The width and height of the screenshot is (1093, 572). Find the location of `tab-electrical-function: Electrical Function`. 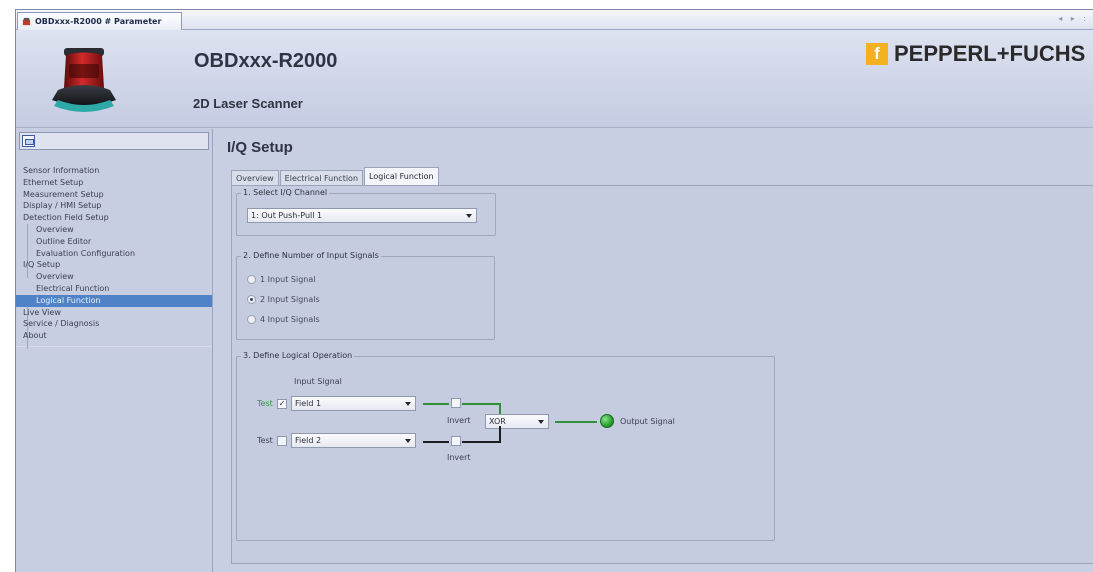

tab-electrical-function: Electrical Function is located at coordinates (321, 178).